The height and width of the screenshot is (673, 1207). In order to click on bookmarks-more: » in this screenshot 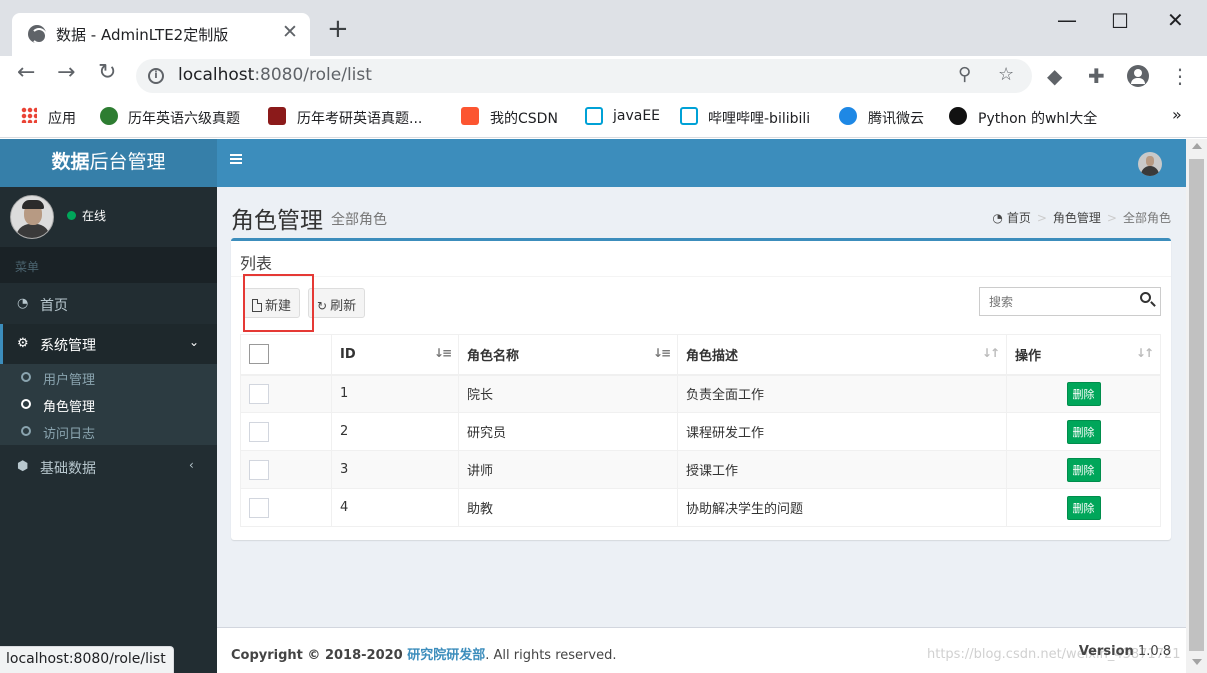, I will do `click(1177, 114)`.